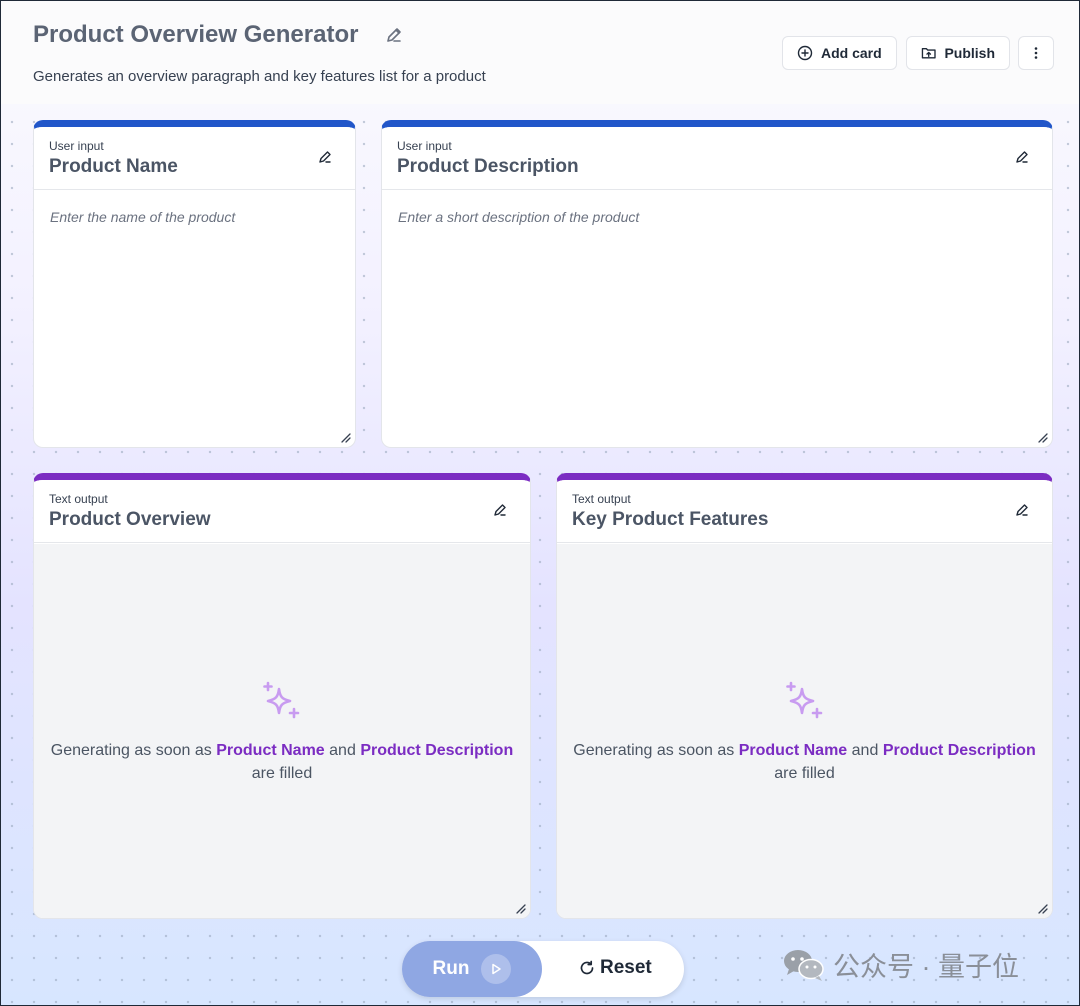 The image size is (1080, 1006). Describe the element at coordinates (670, 519) in the screenshot. I see `card-title: Key Product Features` at that location.